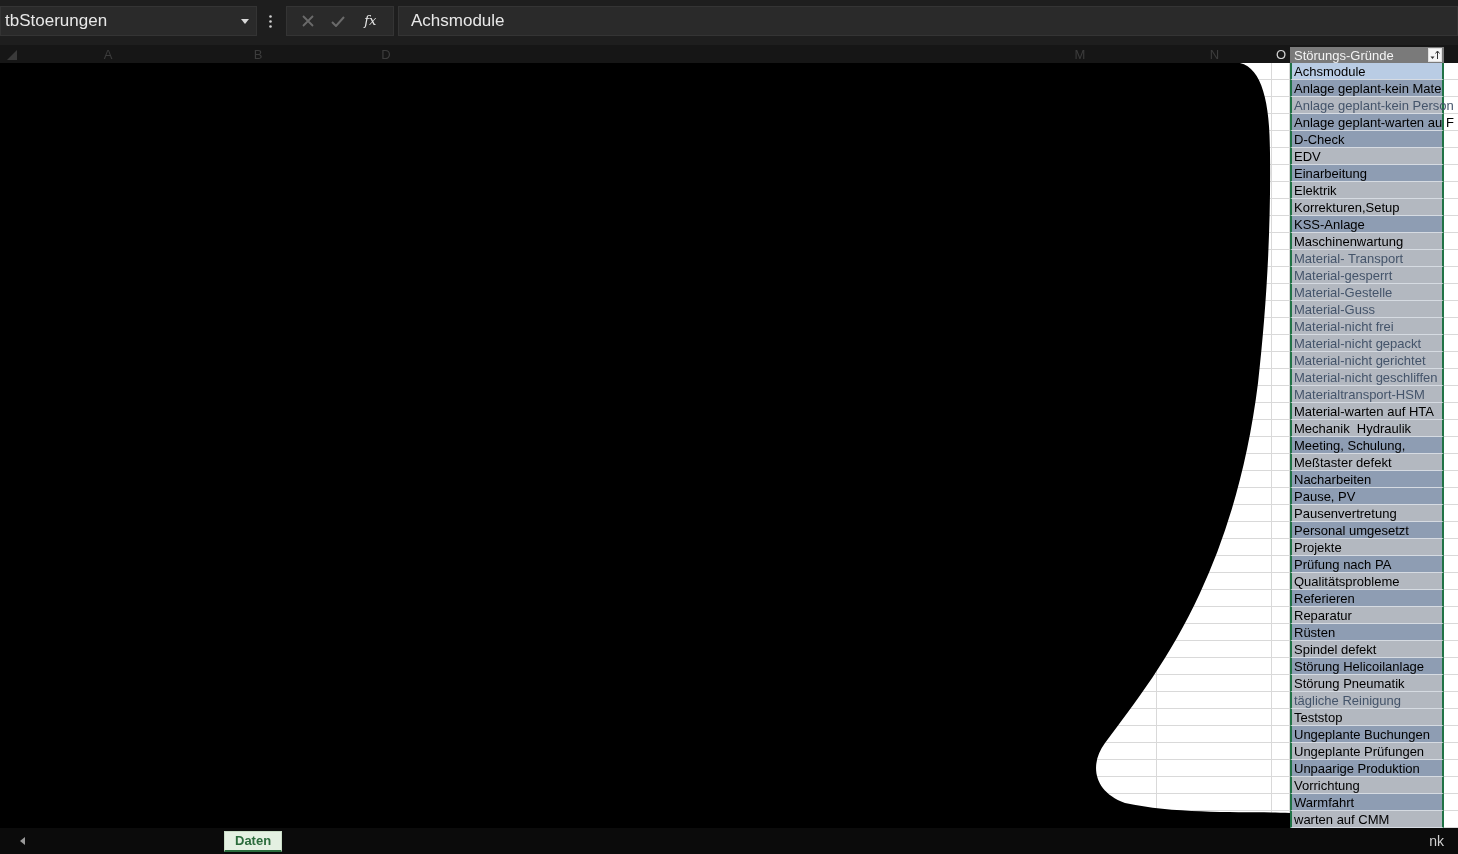 This screenshot has width=1458, height=854. I want to click on filter-button, so click(1435, 55).